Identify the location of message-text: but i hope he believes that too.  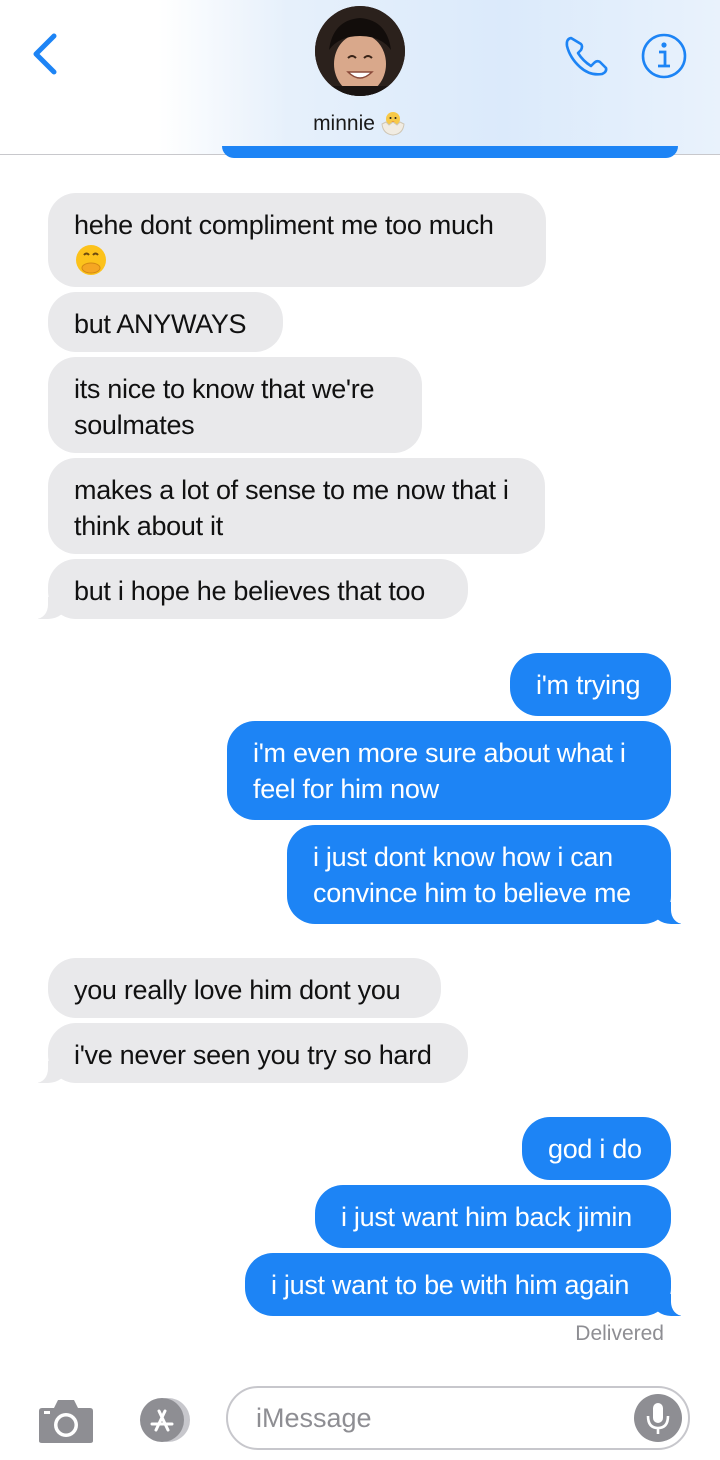
(249, 591).